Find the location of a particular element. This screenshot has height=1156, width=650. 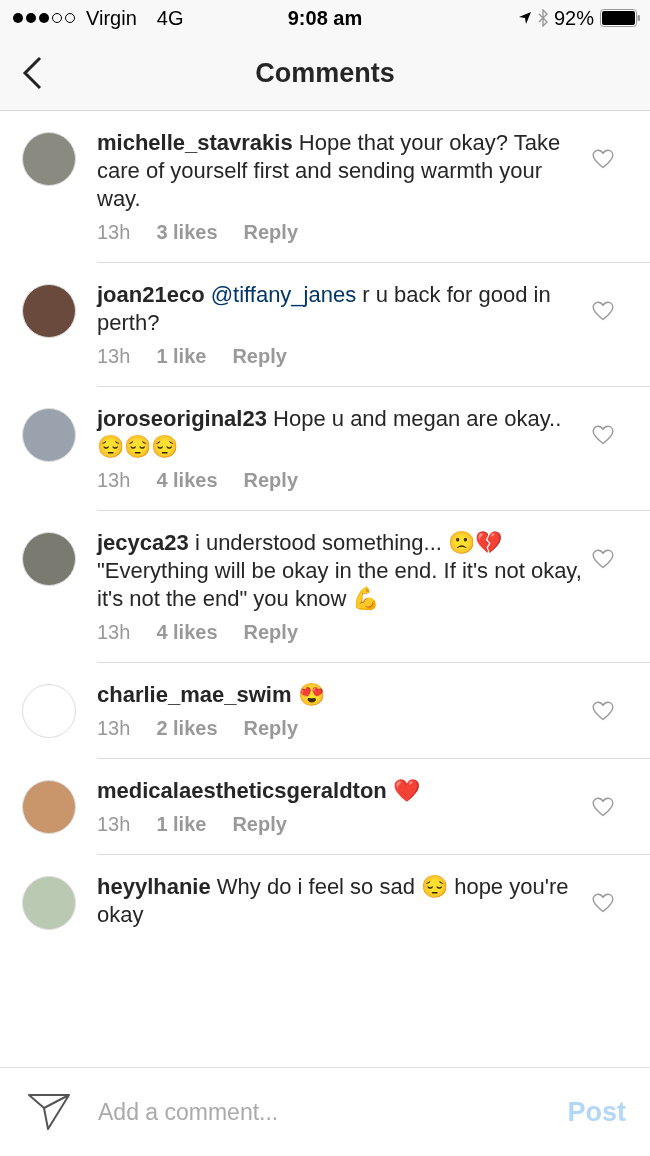

likes-count-link: 2 likes is located at coordinates (187, 728).